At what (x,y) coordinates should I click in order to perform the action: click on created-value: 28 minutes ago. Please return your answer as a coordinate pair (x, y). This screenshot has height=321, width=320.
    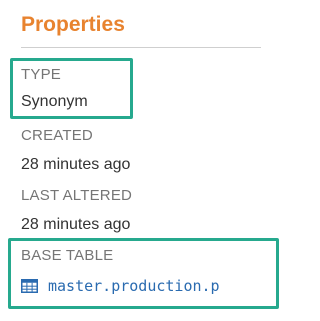
    Looking at the image, I should click on (76, 164).